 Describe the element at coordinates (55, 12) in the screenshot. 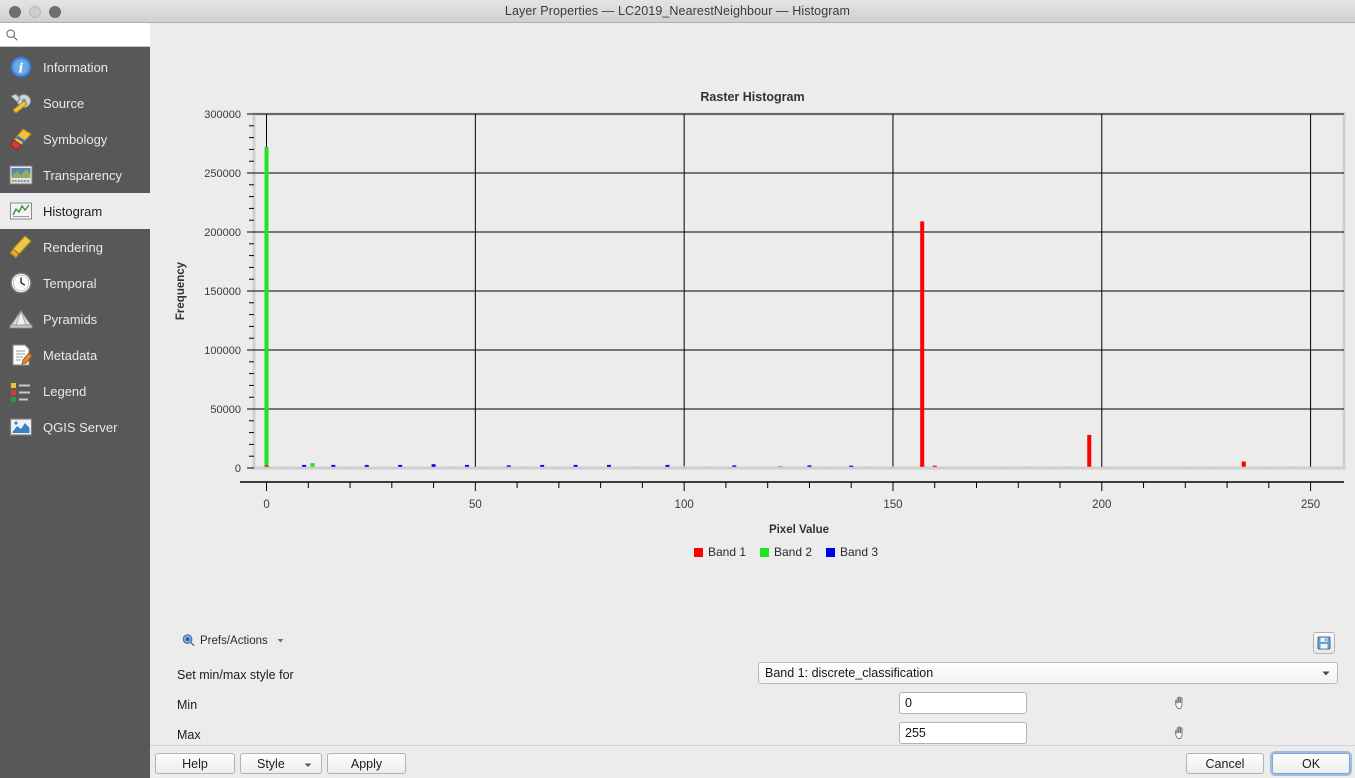

I see `maximize-window-button` at that location.